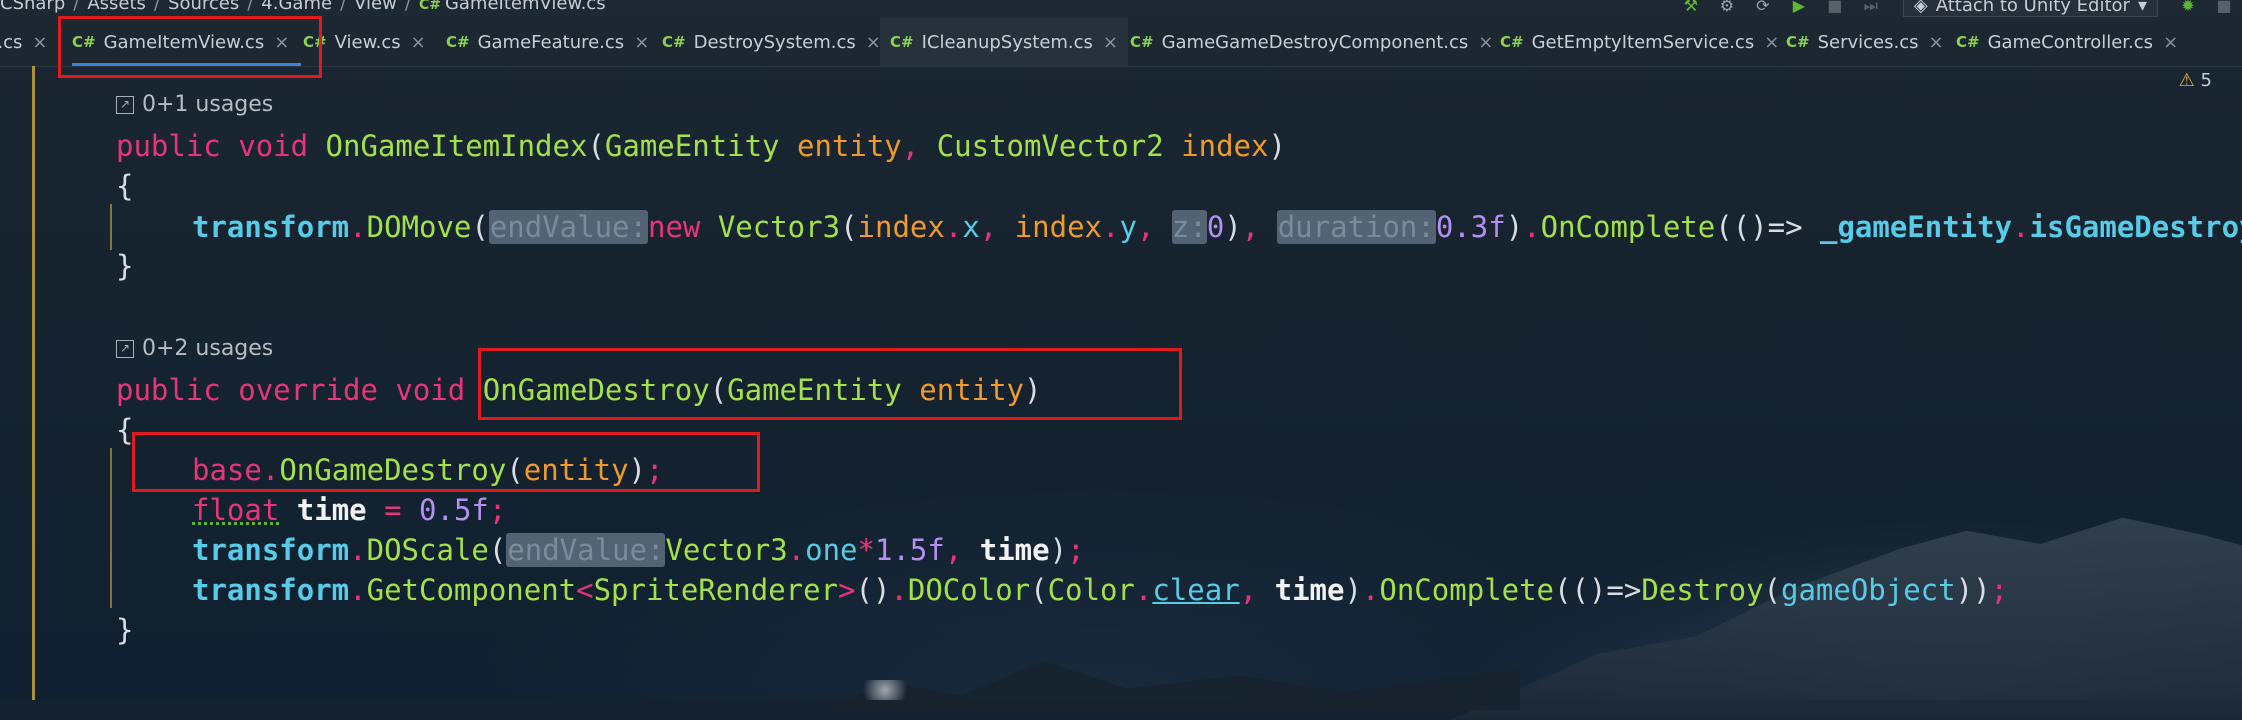 The image size is (2242, 720). What do you see at coordinates (525, 7) in the screenshot?
I see `breadcrumb-item: GameItemView.cs` at bounding box center [525, 7].